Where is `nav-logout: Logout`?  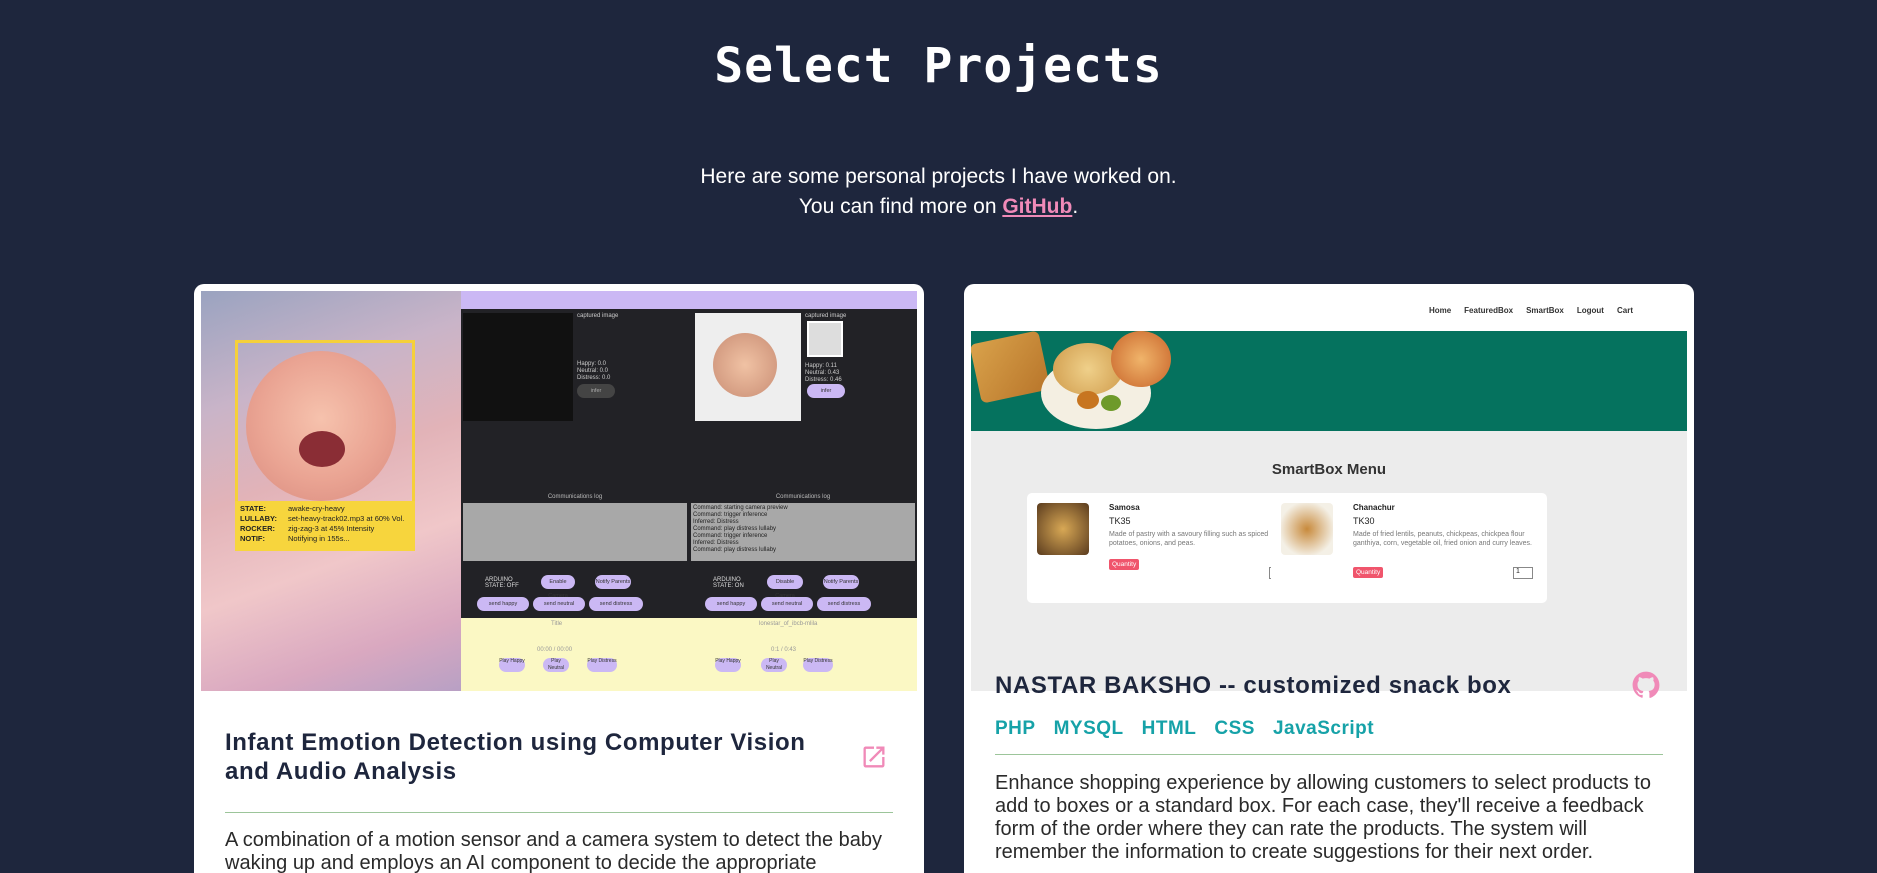 nav-logout: Logout is located at coordinates (1590, 310).